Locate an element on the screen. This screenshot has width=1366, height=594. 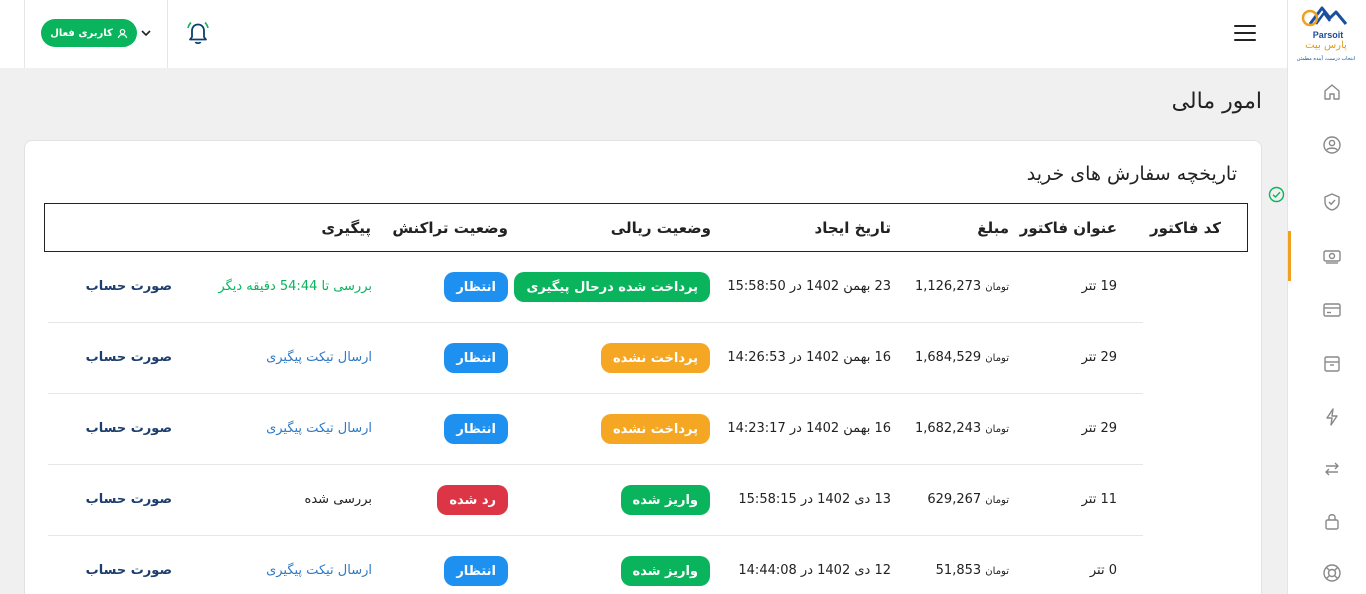
row-amount: تومان 51,853 is located at coordinates (972, 570).